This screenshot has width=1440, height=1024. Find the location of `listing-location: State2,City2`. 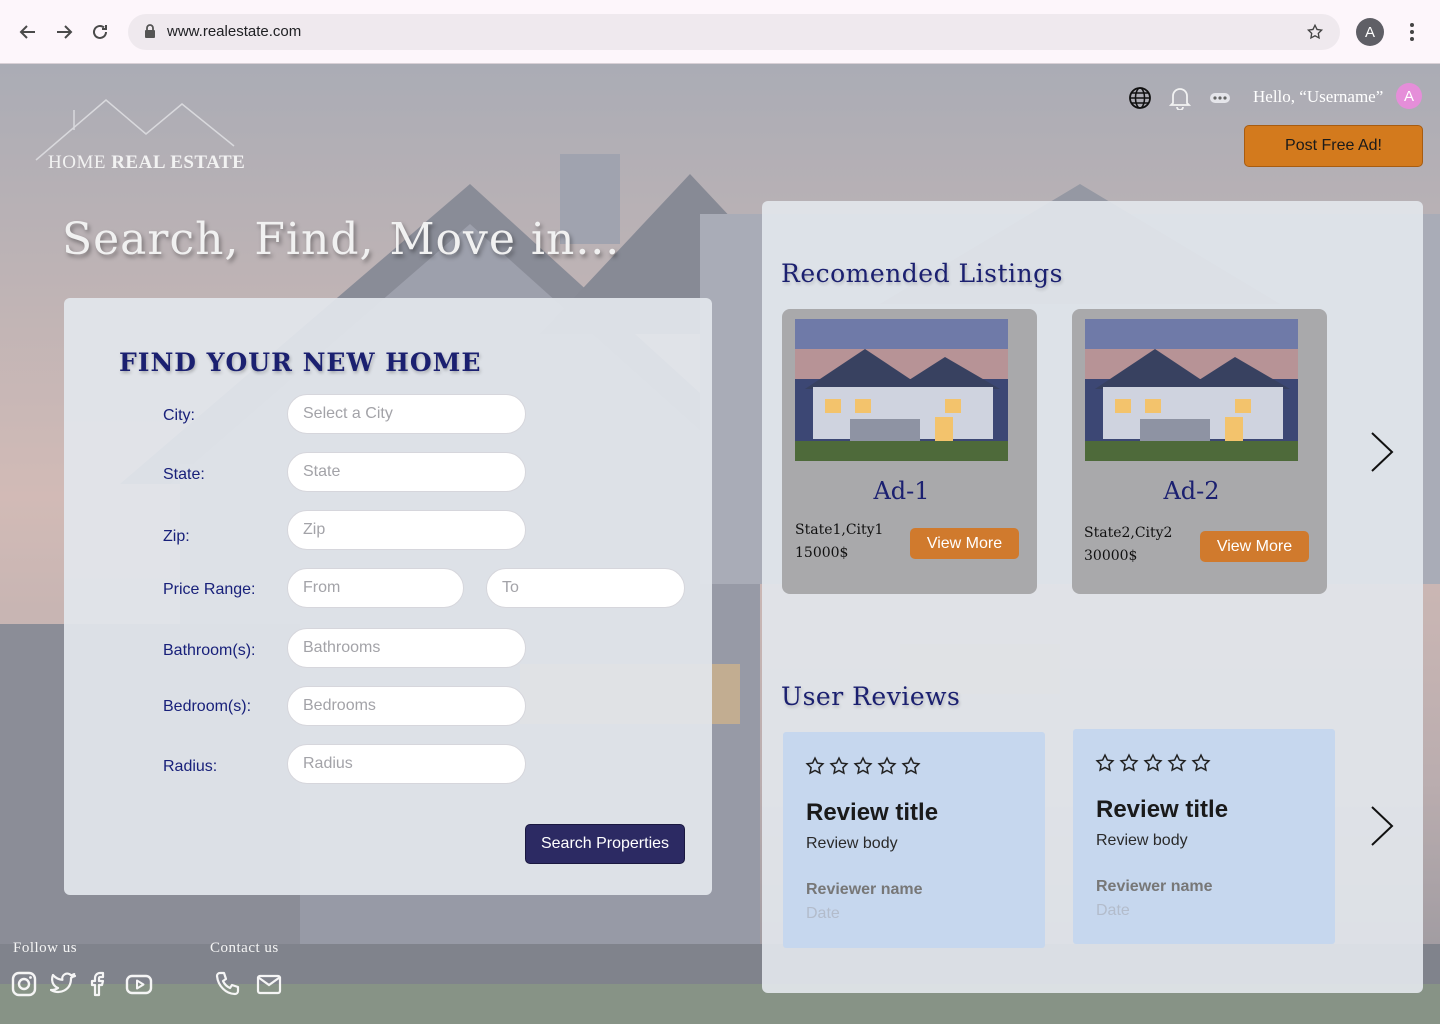

listing-location: State2,City2 is located at coordinates (1128, 533).